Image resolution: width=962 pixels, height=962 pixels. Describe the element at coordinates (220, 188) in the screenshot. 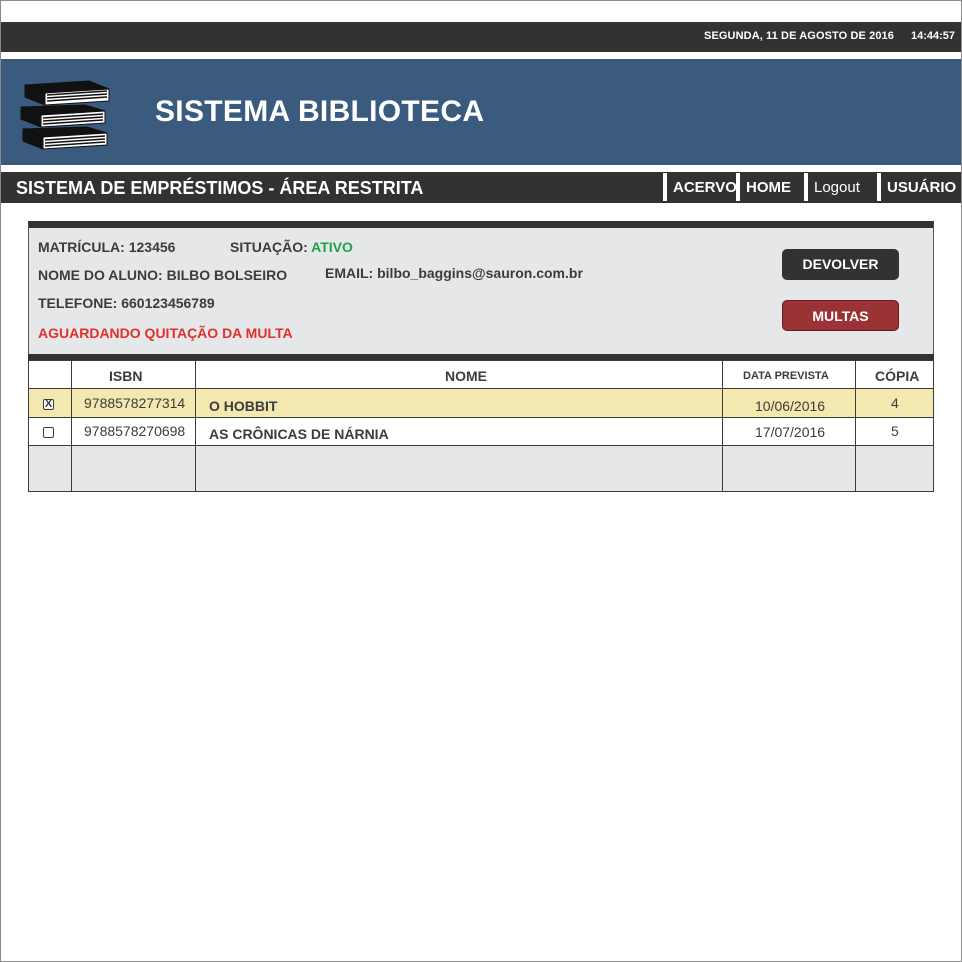

I see `section-title: SISTEMA DE EMPRÉSTIMOS - ÁREA RESTRITA` at that location.